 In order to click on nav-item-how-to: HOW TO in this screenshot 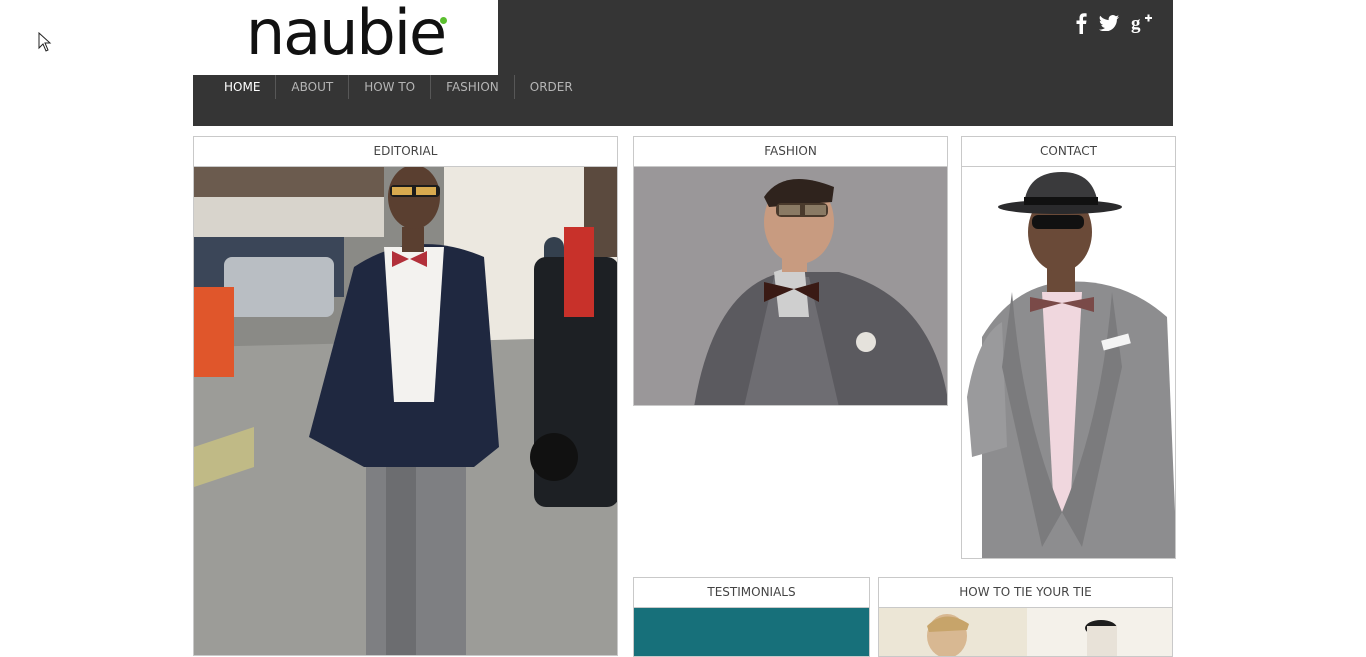, I will do `click(390, 87)`.